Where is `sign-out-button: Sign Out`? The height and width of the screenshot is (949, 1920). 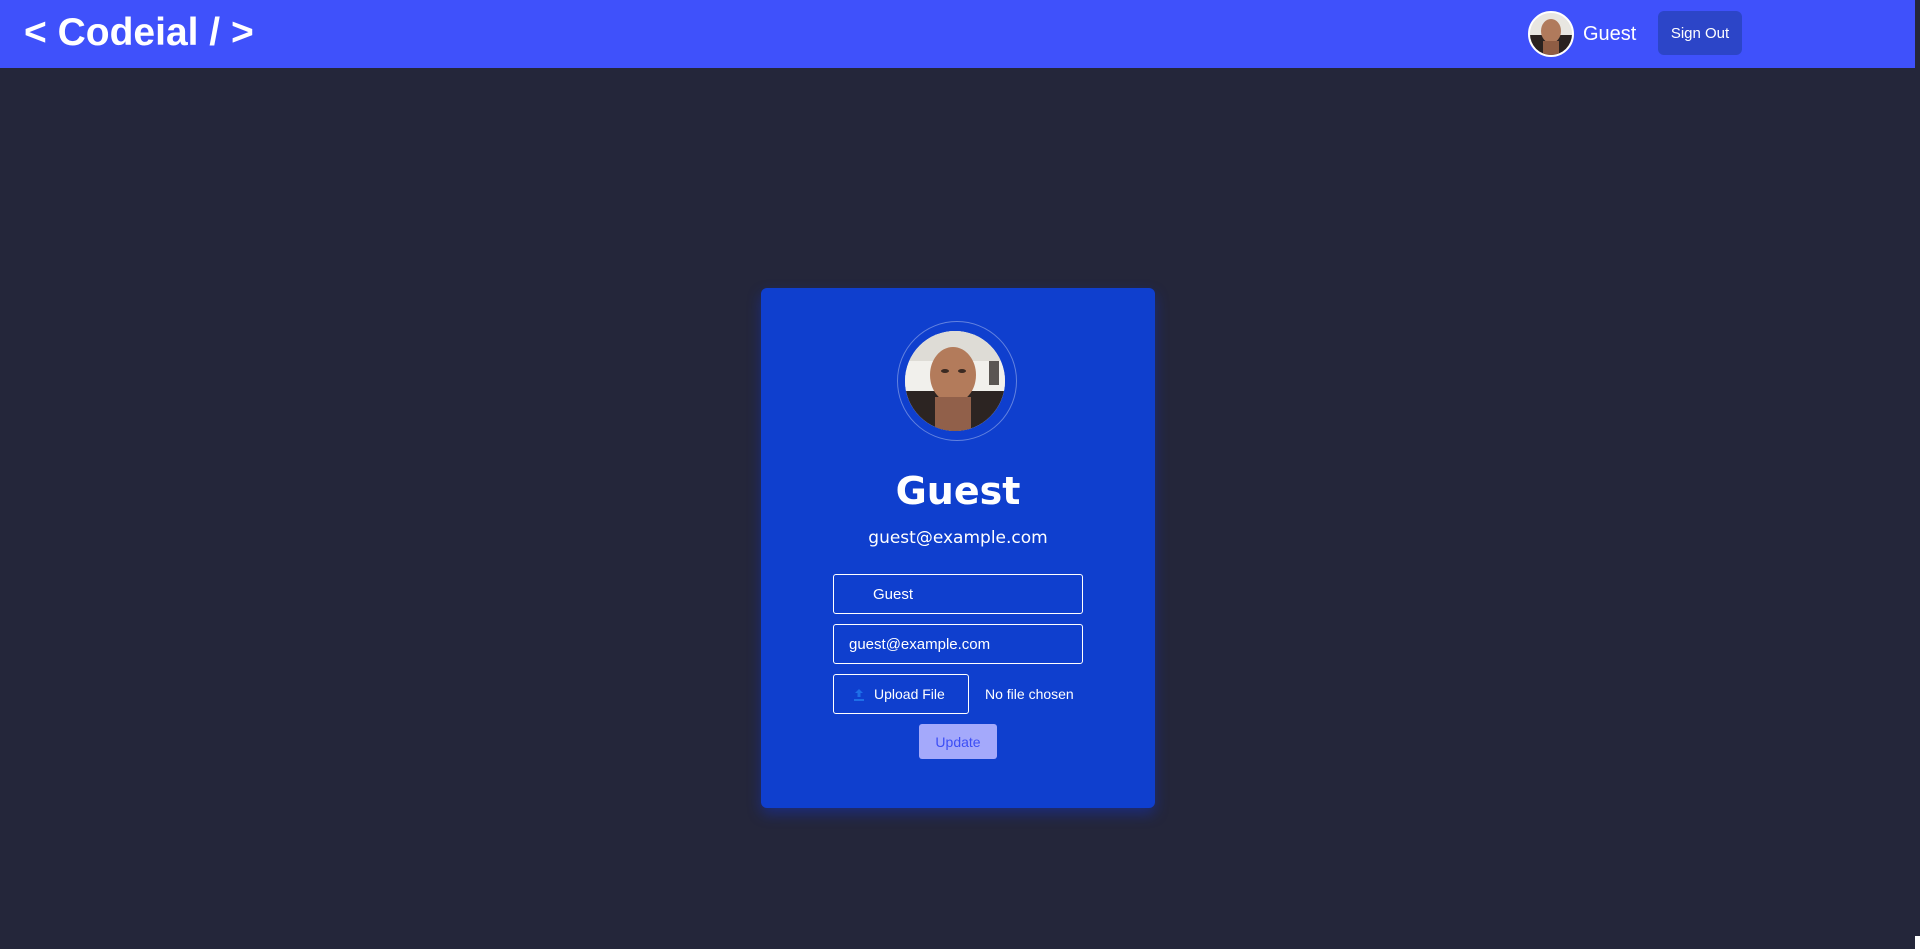
sign-out-button: Sign Out is located at coordinates (1700, 33).